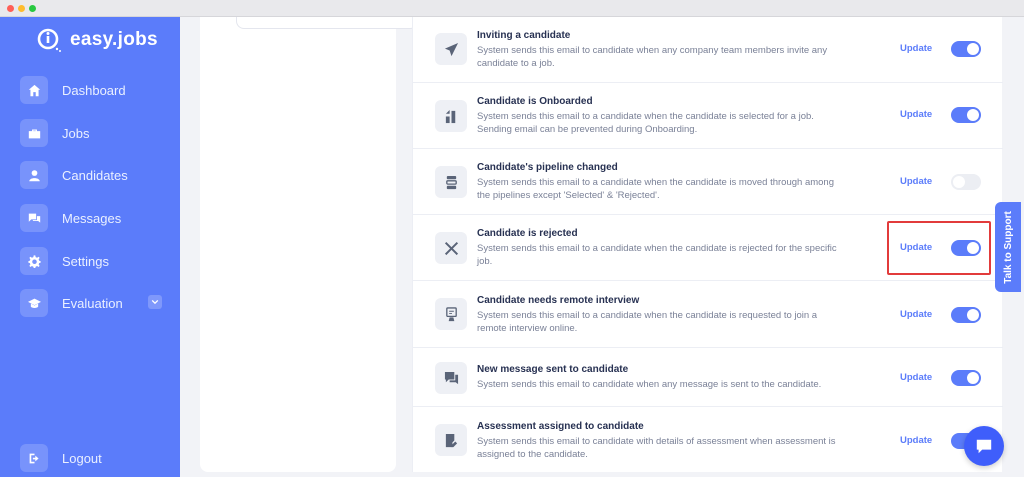 The image size is (1024, 477). I want to click on user-icon, so click(34, 175).